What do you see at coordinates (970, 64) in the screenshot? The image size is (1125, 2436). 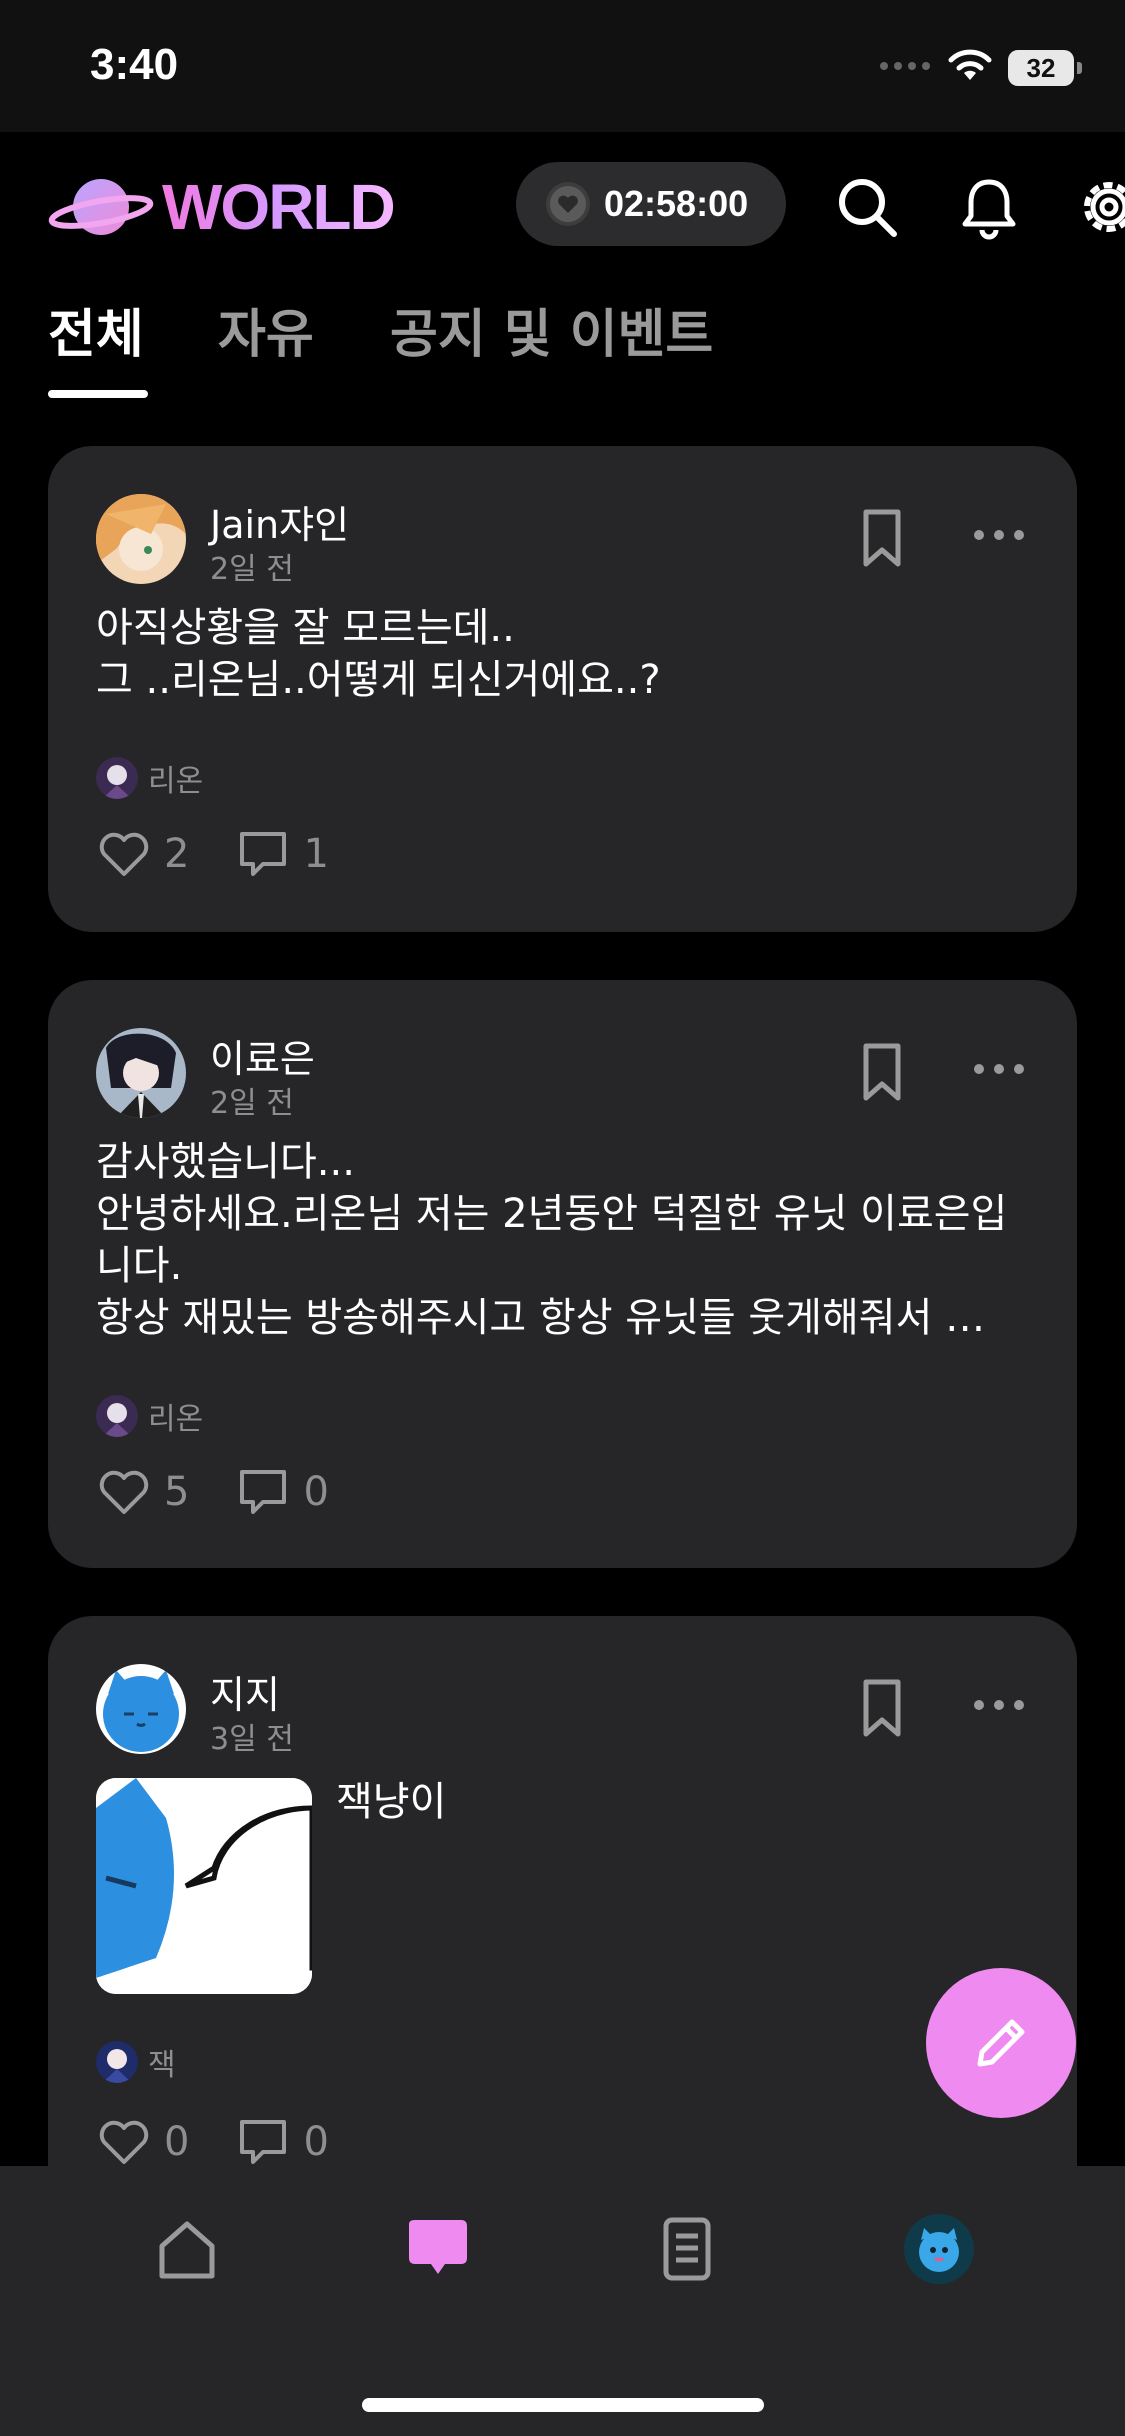 I see `wifi-icon` at bounding box center [970, 64].